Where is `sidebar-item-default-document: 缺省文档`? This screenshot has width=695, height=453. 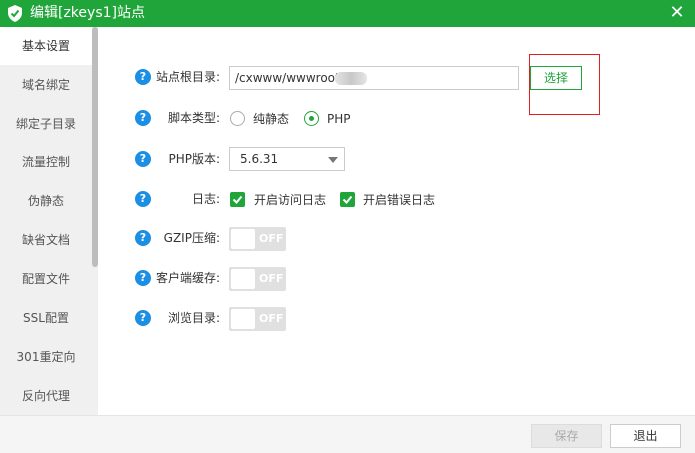
sidebar-item-default-document: 缺省文档 is located at coordinates (46, 240).